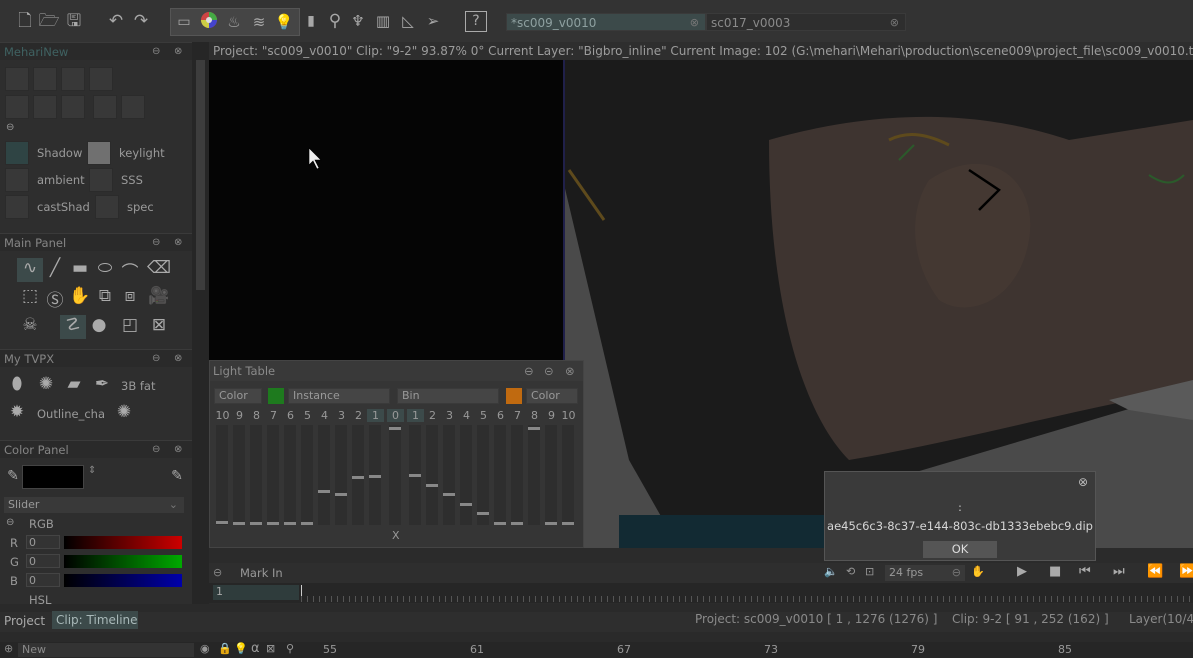 The width and height of the screenshot is (1193, 658). Describe the element at coordinates (30, 325) in the screenshot. I see `skull-icon: ☠` at that location.